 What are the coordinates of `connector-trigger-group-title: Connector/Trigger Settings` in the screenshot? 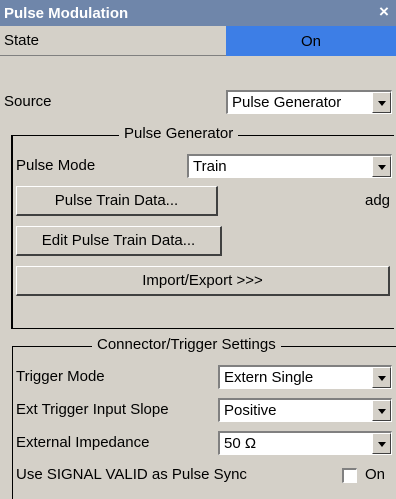 It's located at (186, 344).